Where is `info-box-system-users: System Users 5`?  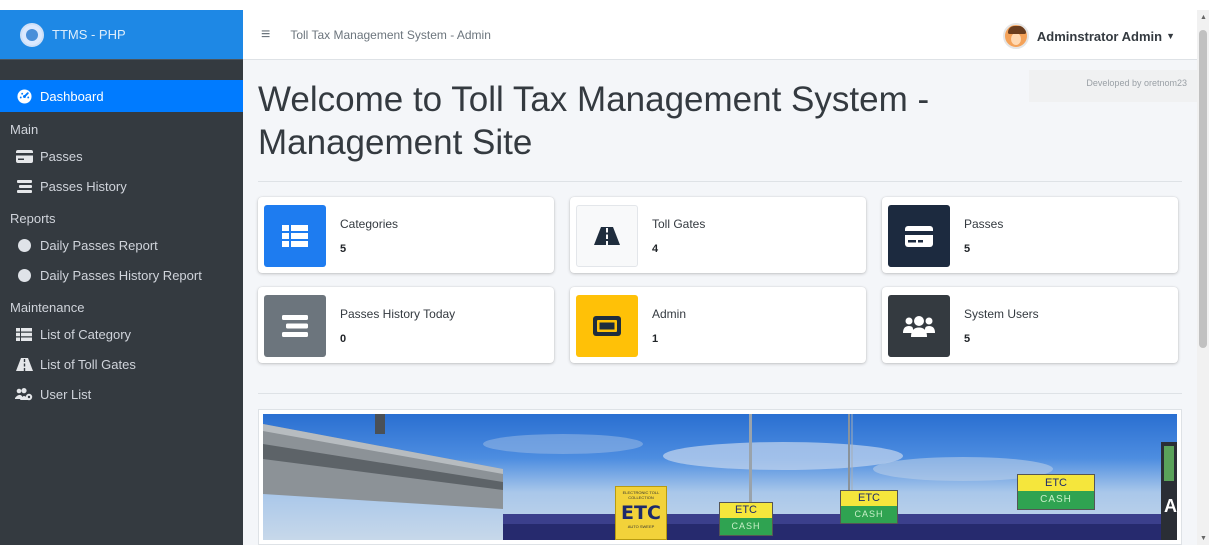 info-box-system-users: System Users 5 is located at coordinates (1030, 325).